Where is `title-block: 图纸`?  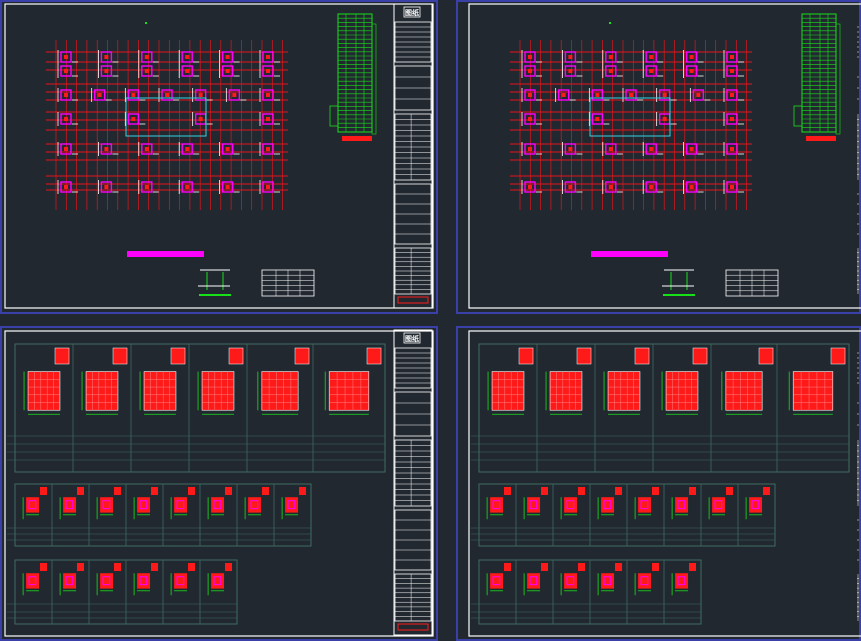 title-block: 图纸 is located at coordinates (413, 482).